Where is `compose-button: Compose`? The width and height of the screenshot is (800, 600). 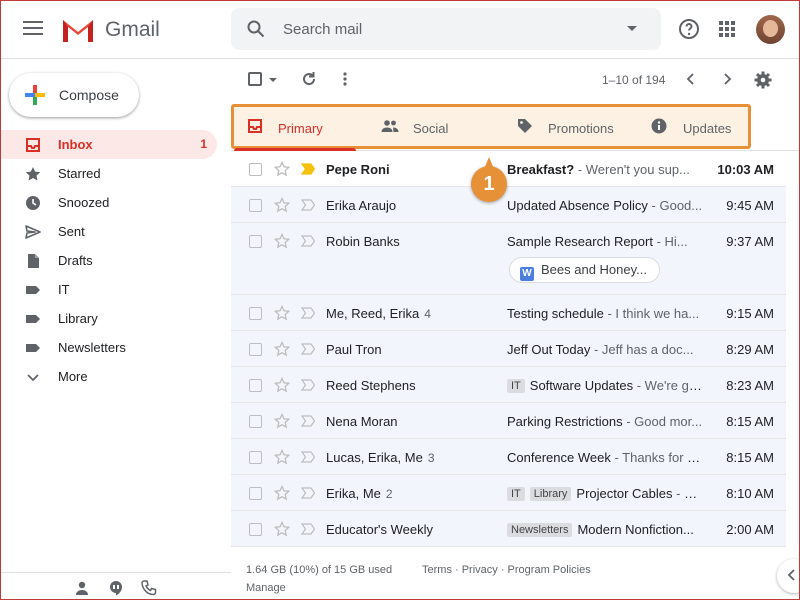 compose-button: Compose is located at coordinates (74, 95).